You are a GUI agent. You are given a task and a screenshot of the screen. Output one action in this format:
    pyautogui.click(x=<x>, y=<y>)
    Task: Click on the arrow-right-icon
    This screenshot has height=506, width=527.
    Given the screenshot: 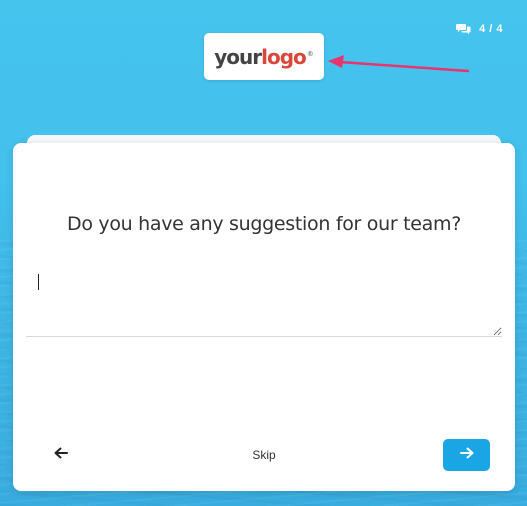 What is the action you would take?
    pyautogui.click(x=466, y=455)
    